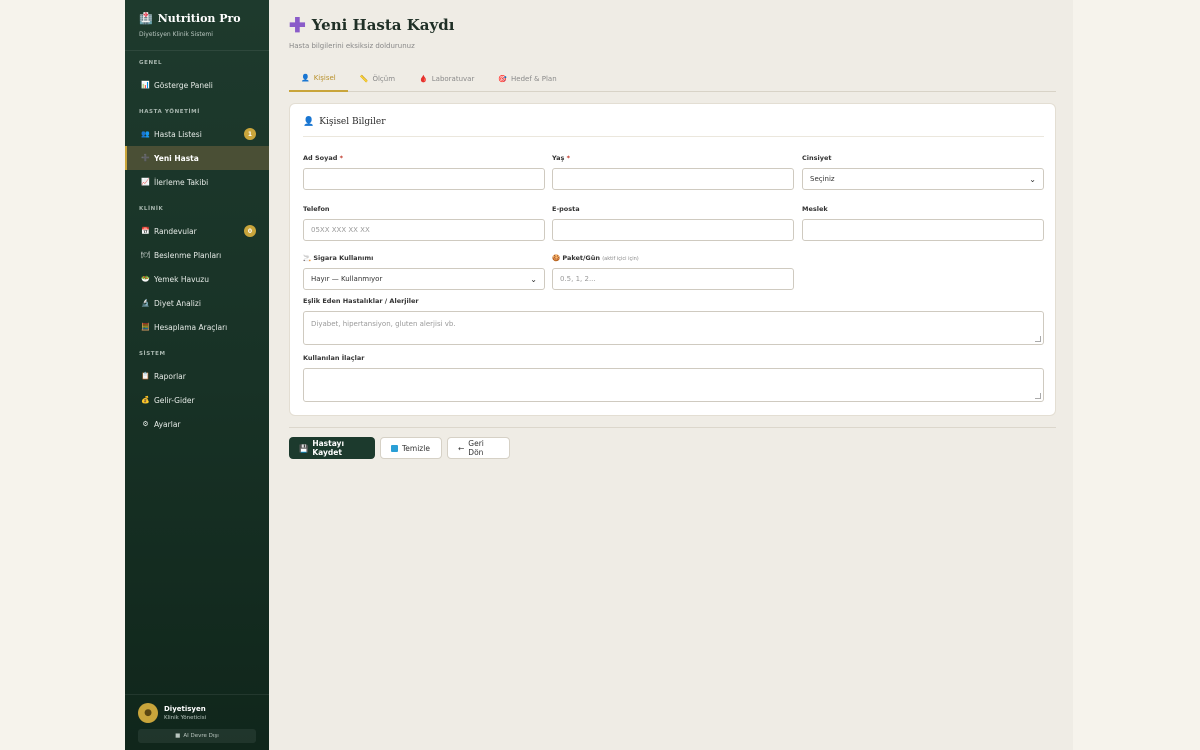 The height and width of the screenshot is (750, 1200). I want to click on tab-label: Kişisel, so click(324, 78).